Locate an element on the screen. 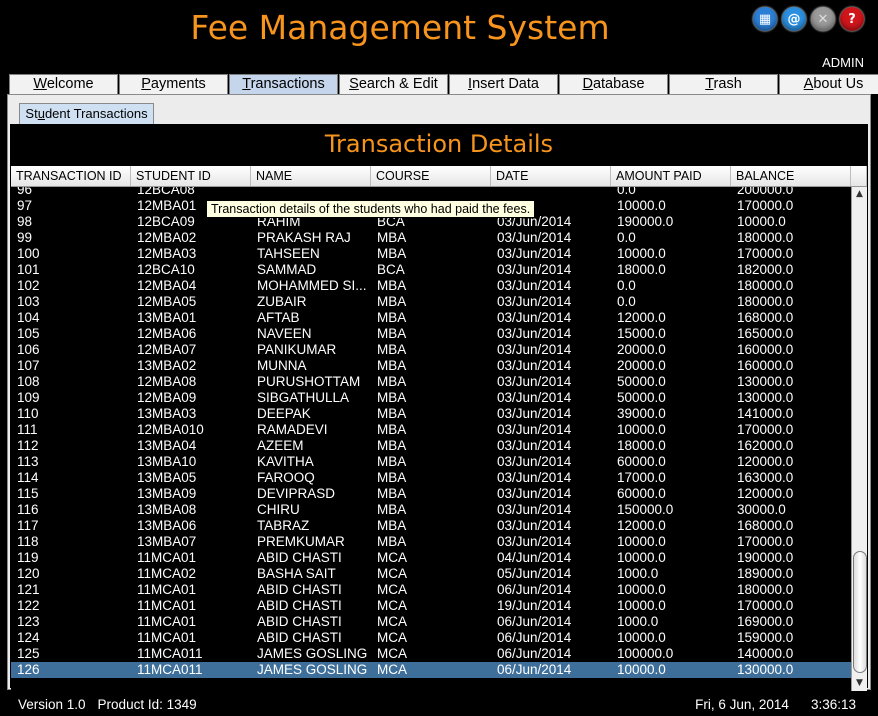 The width and height of the screenshot is (878, 716). tab-welcome: Welcome is located at coordinates (63, 84).